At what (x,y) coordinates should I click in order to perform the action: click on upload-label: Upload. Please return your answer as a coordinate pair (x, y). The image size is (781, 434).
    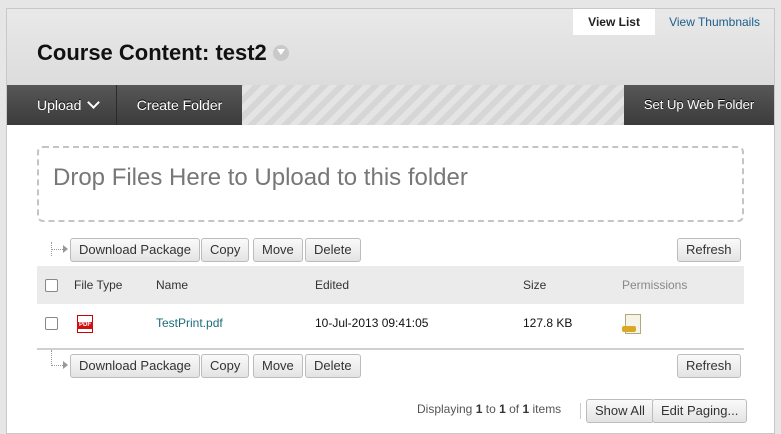
    Looking at the image, I should click on (59, 105).